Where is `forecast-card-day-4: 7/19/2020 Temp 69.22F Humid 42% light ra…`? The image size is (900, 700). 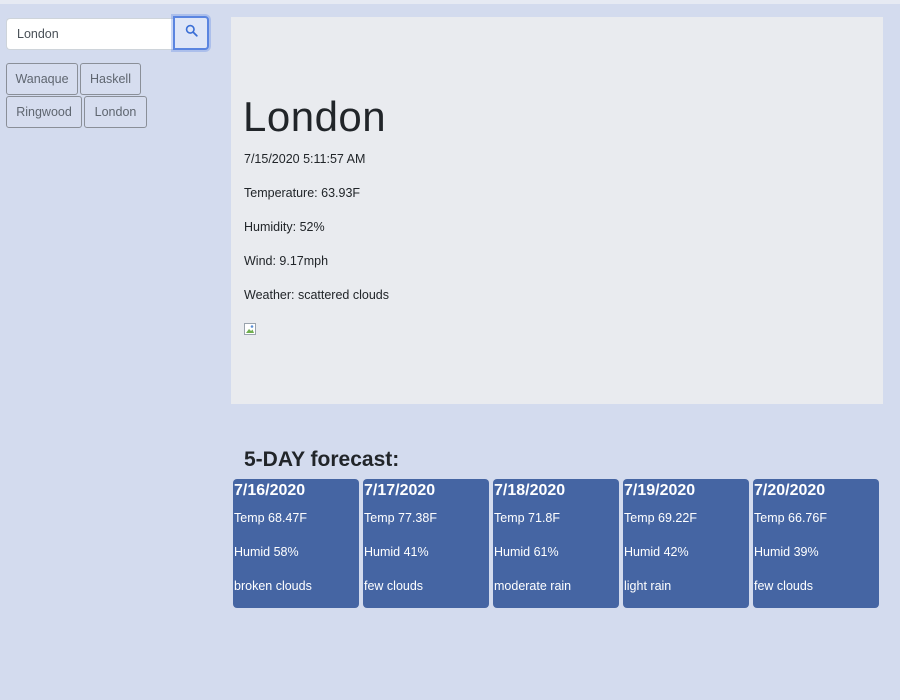
forecast-card-day-4: 7/19/2020 Temp 69.22F Humid 42% light ra… is located at coordinates (686, 543).